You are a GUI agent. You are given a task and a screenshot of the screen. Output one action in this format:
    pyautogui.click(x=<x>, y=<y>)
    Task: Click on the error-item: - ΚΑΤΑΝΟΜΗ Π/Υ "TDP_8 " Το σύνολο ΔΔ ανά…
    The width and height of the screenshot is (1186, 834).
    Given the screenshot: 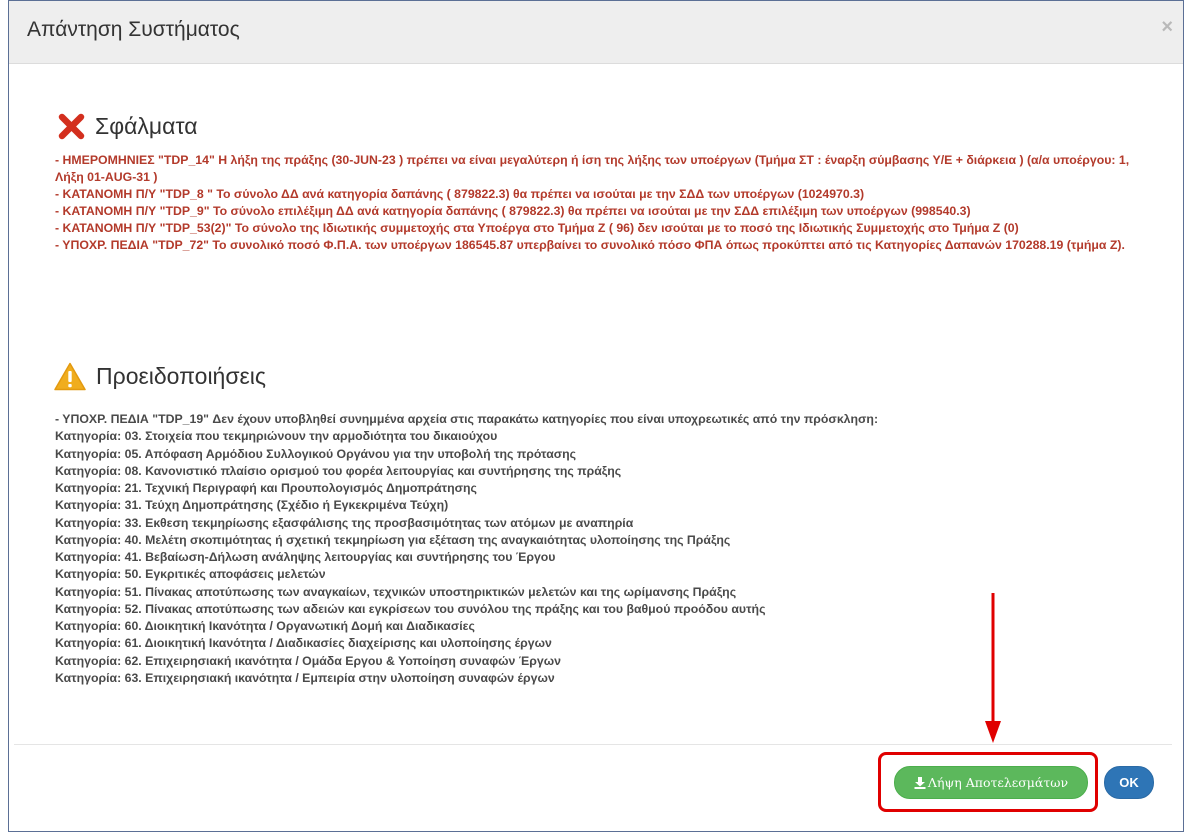 What is the action you would take?
    pyautogui.click(x=460, y=194)
    